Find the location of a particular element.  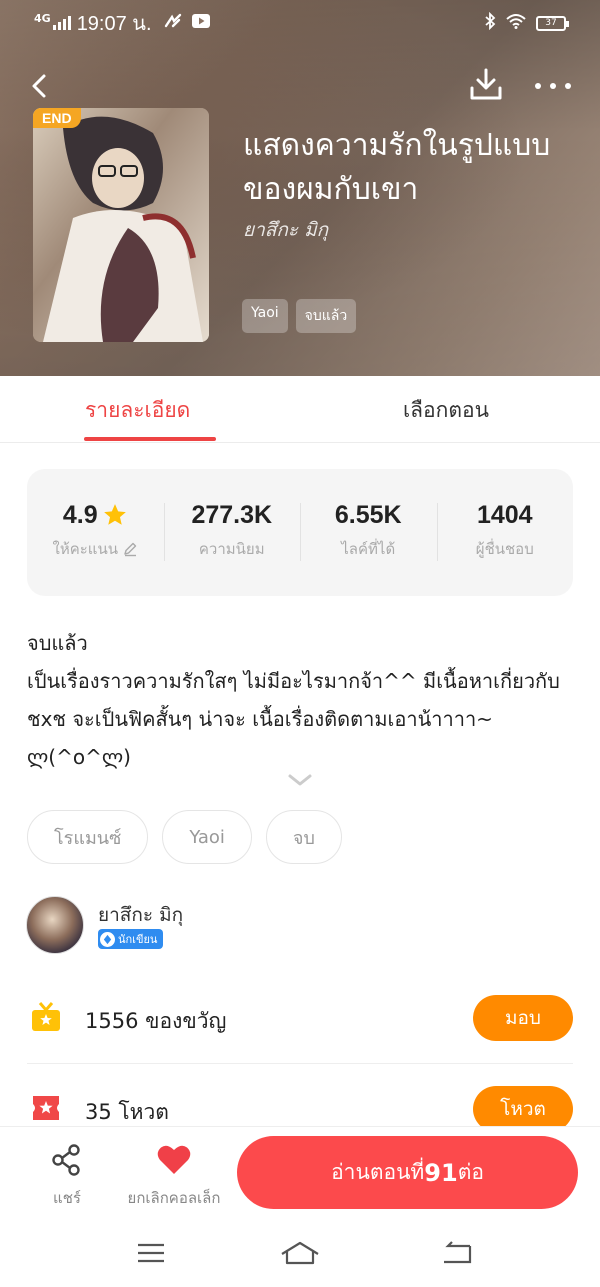

top-navigation is located at coordinates (300, 84).